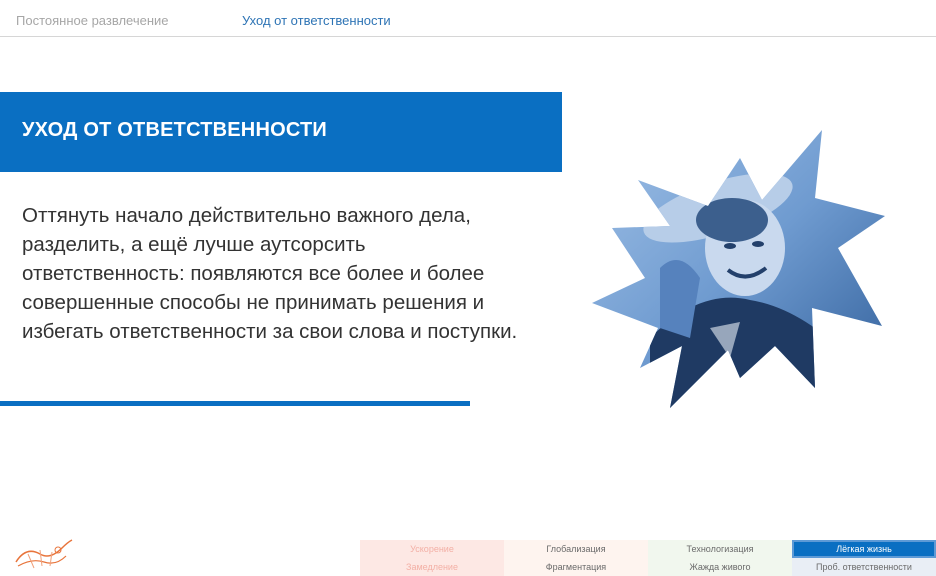  I want to click on nav-cell-easy-life: Лёгкая жизнь, so click(864, 549).